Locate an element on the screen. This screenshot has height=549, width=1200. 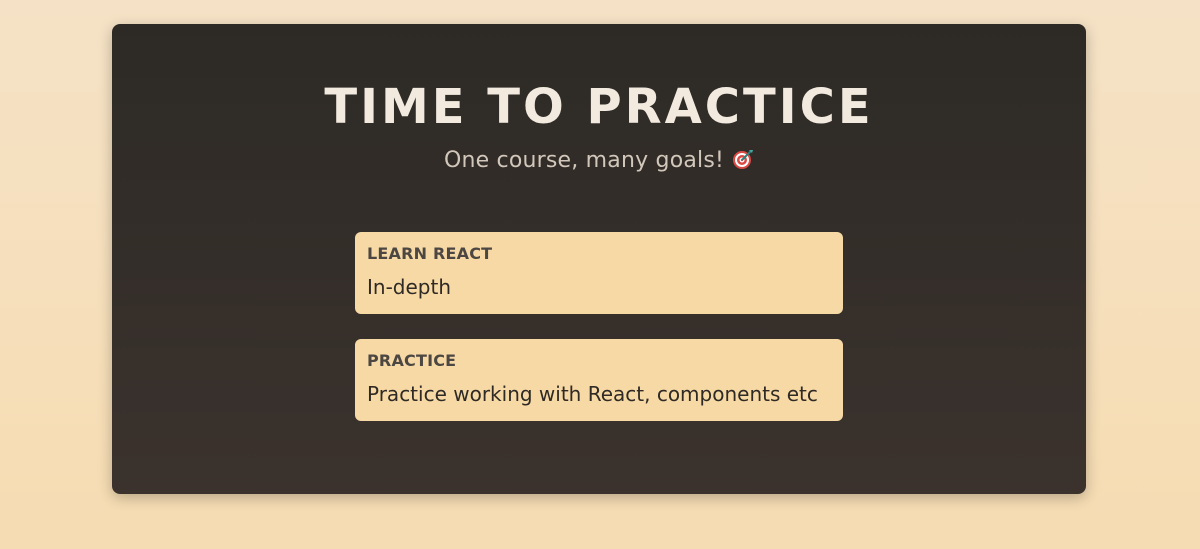
page-subtitle: One course, many goals! is located at coordinates (599, 160).